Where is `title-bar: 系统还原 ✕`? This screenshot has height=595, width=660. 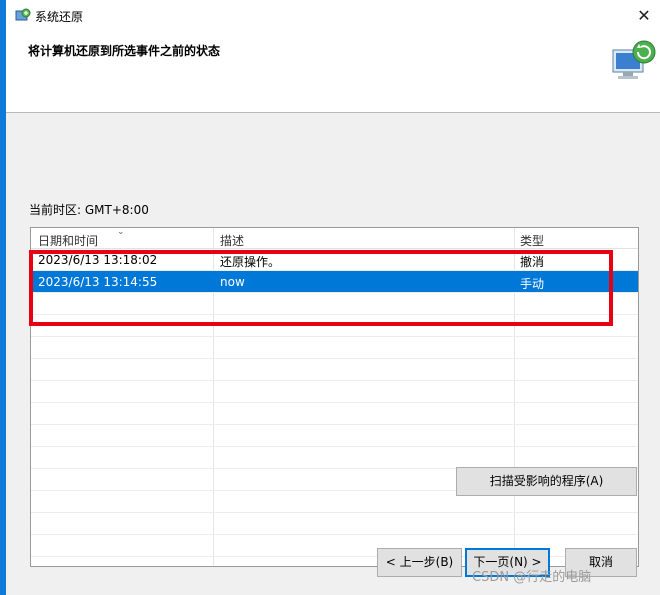
title-bar: 系统还原 ✕ is located at coordinates (333, 17).